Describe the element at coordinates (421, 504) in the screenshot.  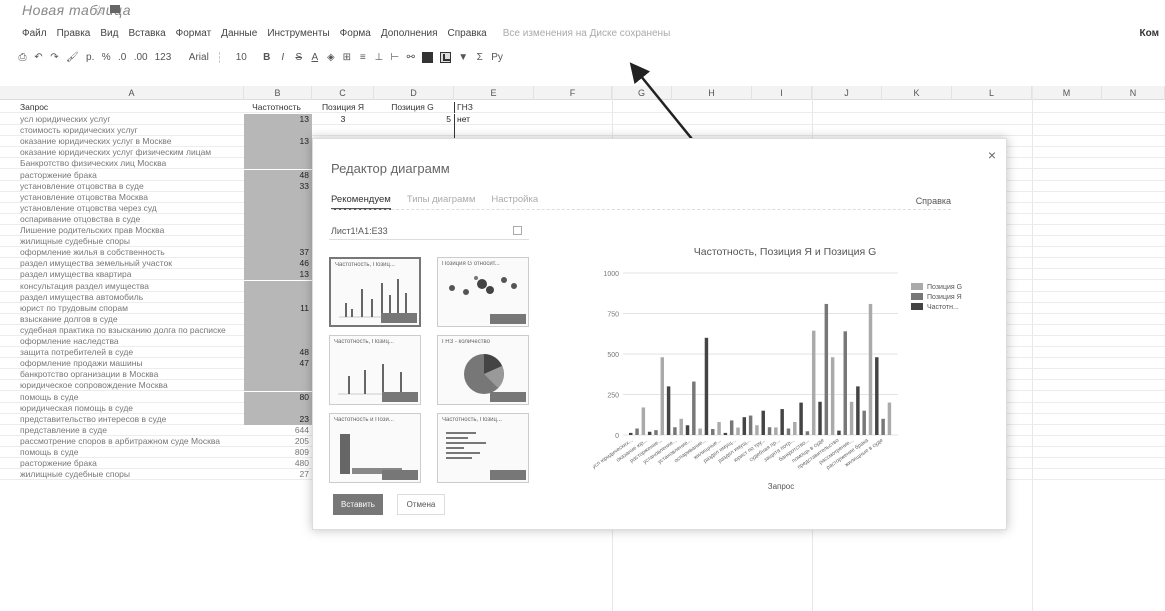
I see `cancel-button: Отмена` at that location.